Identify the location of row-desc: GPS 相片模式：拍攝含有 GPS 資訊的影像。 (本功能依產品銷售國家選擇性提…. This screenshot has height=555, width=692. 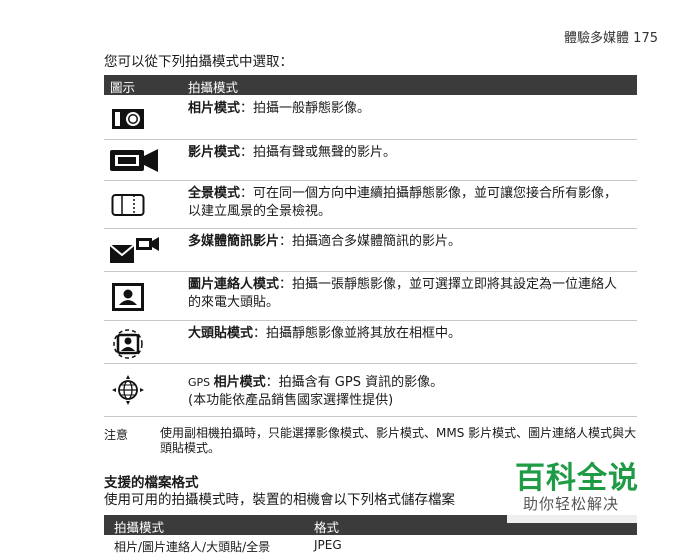
(316, 391).